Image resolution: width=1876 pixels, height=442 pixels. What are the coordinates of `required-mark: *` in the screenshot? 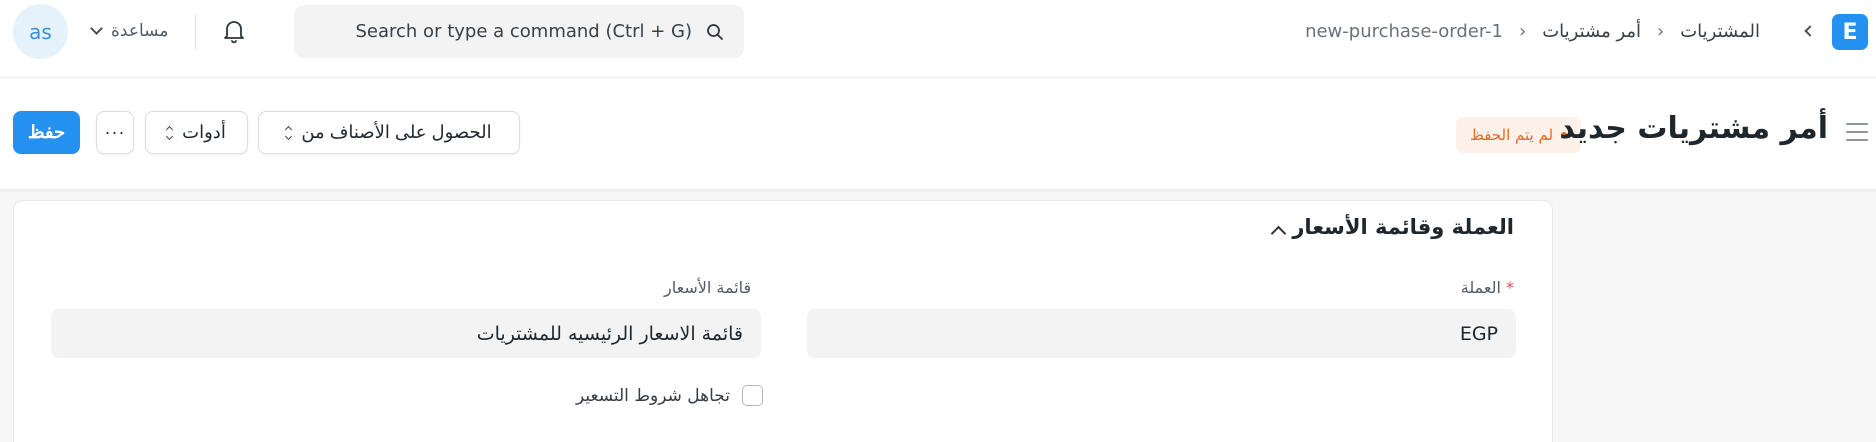 It's located at (1510, 287).